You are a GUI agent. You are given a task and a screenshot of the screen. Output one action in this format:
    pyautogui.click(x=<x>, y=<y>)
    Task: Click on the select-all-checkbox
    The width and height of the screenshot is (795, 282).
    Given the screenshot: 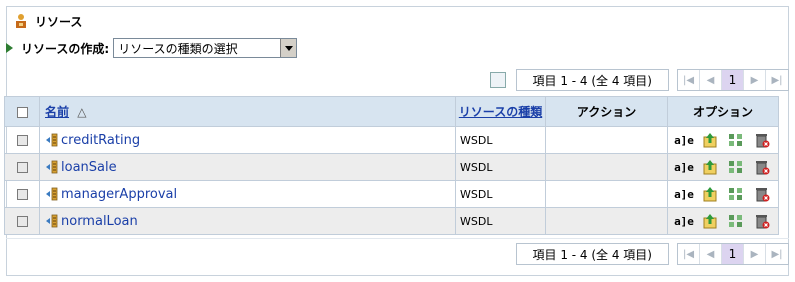 What is the action you would take?
    pyautogui.click(x=22, y=112)
    